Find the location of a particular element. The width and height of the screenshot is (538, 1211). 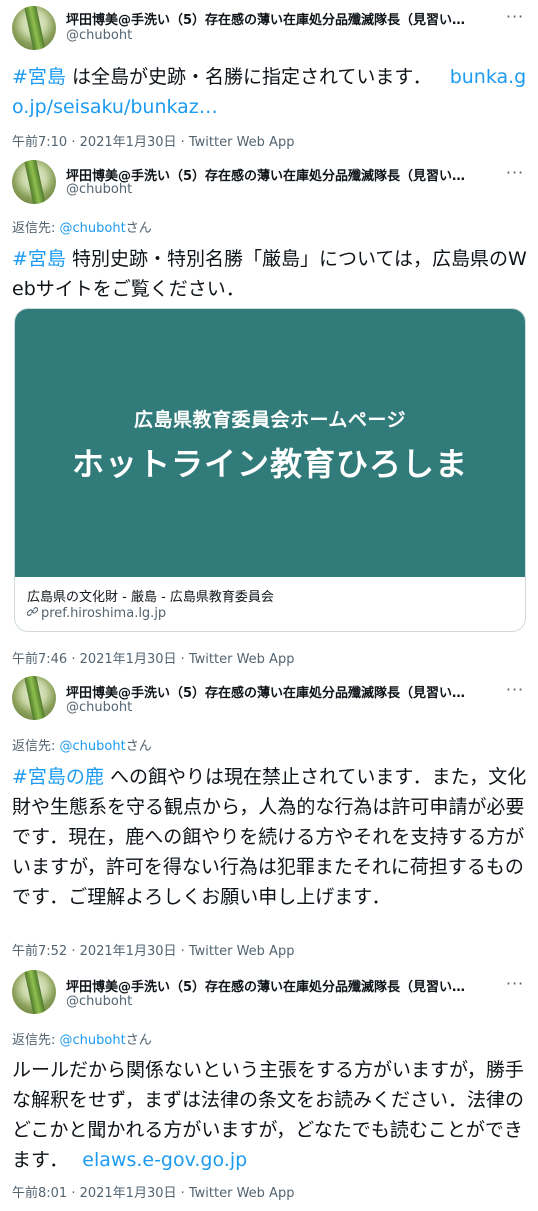

hashtag: #宮島の鹿 is located at coordinates (58, 777).